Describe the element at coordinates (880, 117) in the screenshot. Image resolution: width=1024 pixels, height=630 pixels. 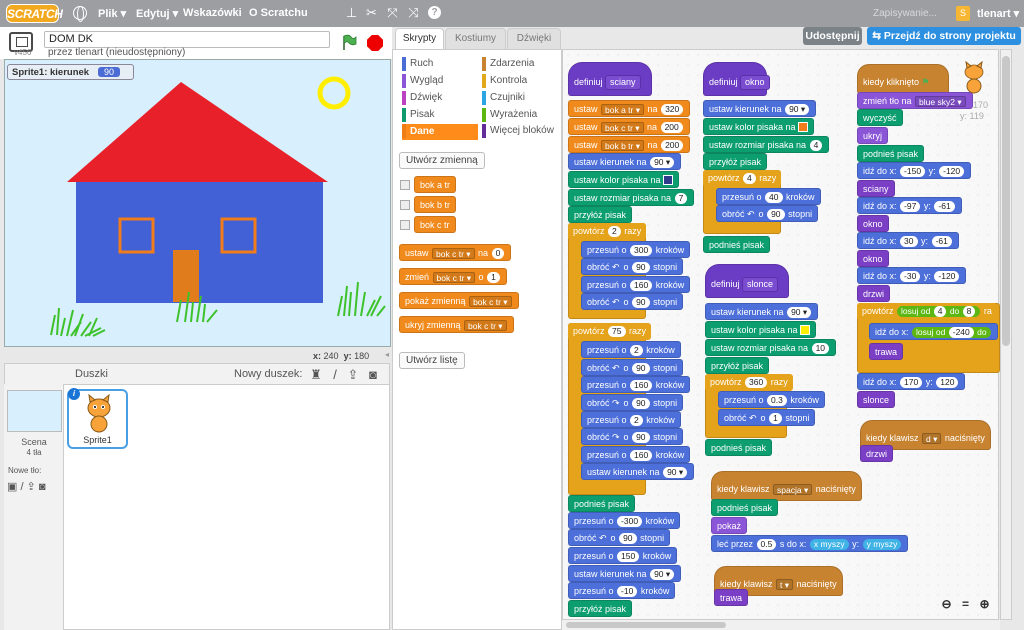
I see `clear-block: wyczyść` at that location.